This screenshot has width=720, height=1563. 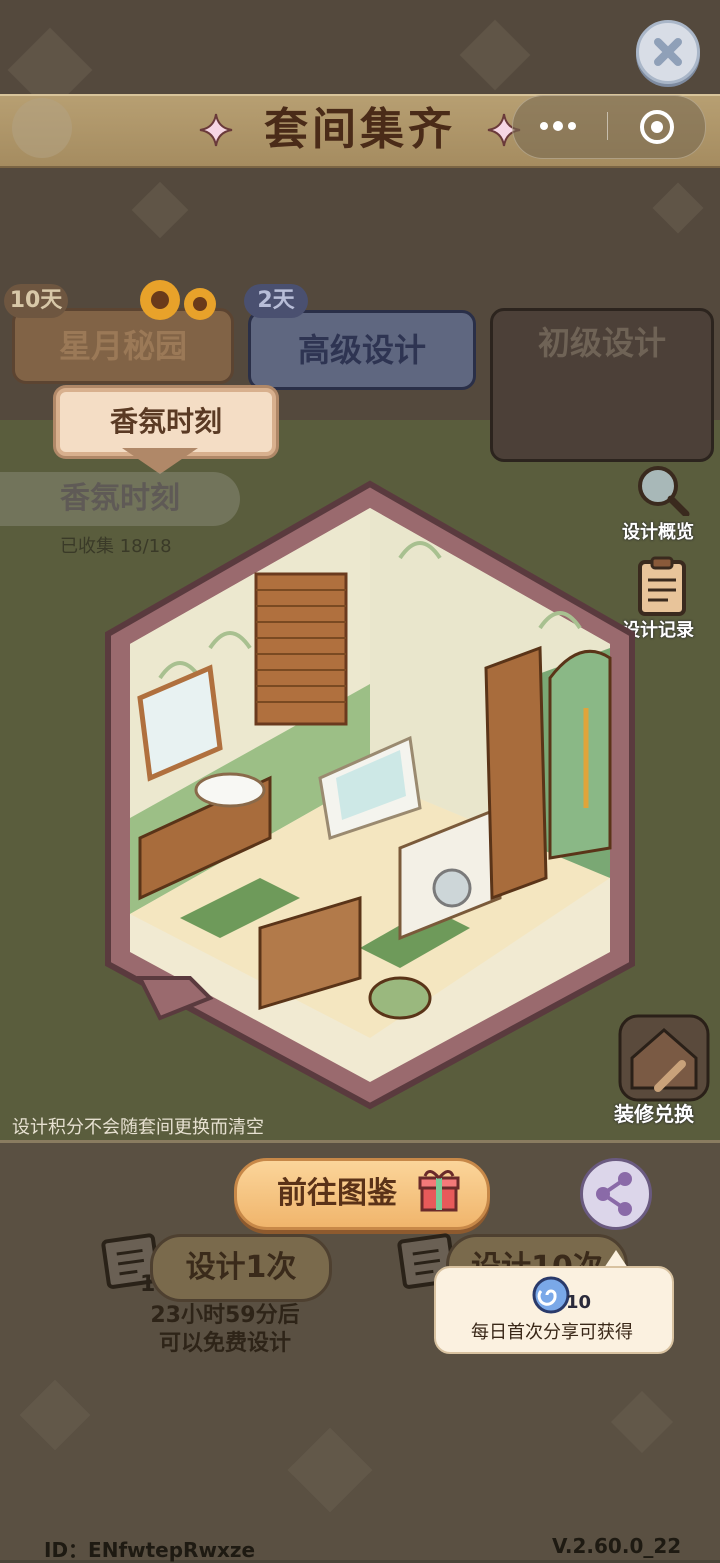 What do you see at coordinates (579, 1302) in the screenshot?
I see `reward-count: 10` at bounding box center [579, 1302].